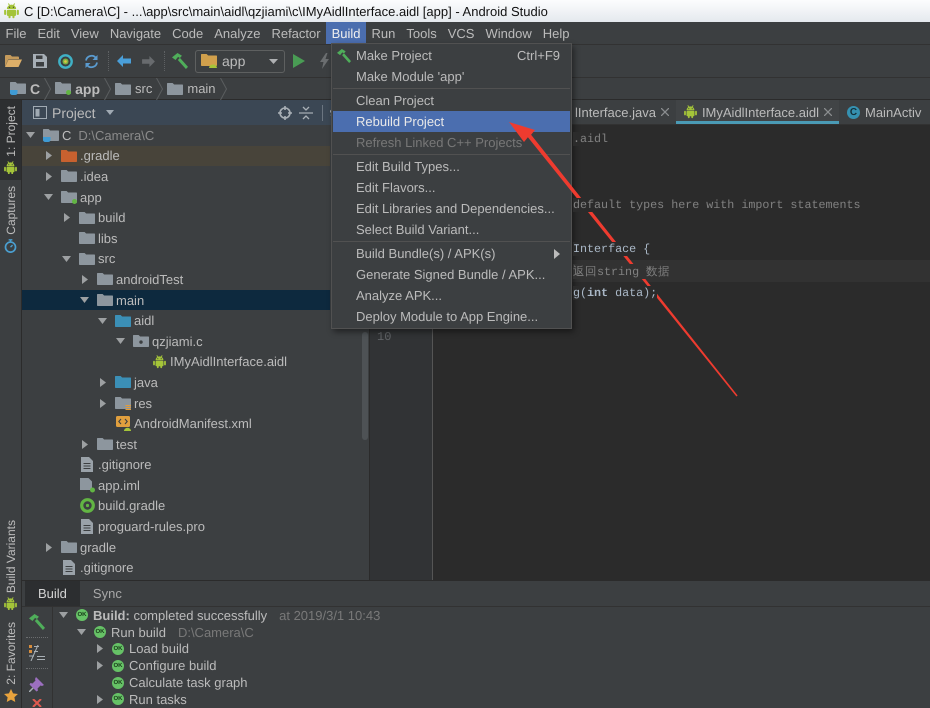 The height and width of the screenshot is (708, 930). What do you see at coordinates (176, 279) in the screenshot?
I see `tree-item: androidTest` at bounding box center [176, 279].